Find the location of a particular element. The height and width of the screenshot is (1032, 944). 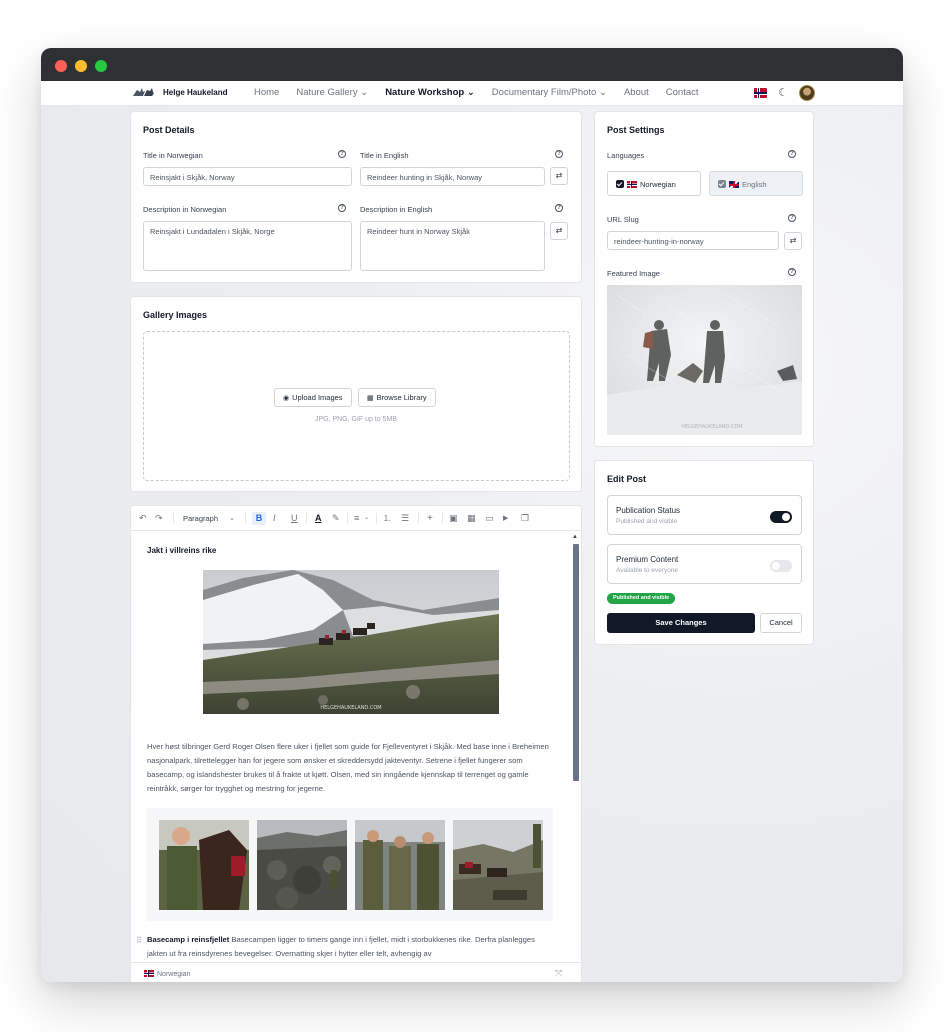

checkbox-icon is located at coordinates (620, 184).